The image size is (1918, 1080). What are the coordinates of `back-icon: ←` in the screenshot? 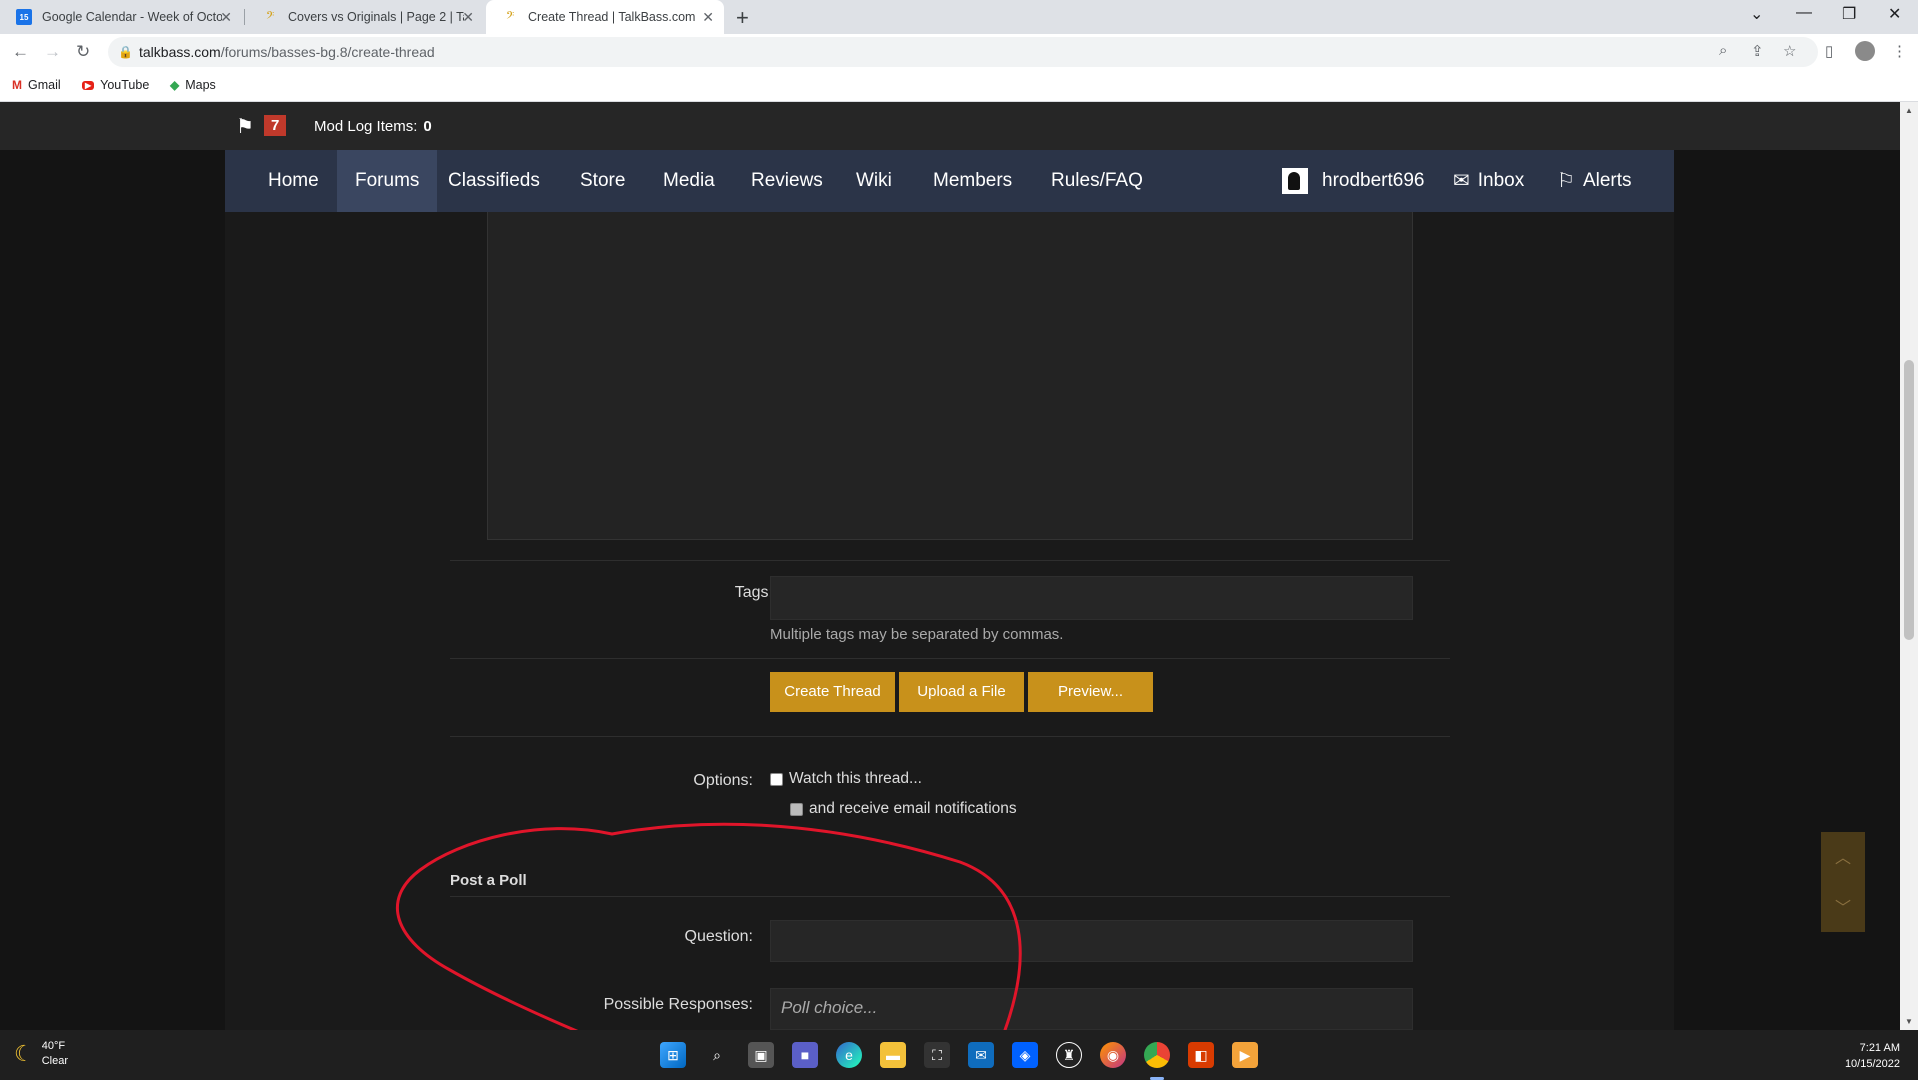 It's located at (20, 52).